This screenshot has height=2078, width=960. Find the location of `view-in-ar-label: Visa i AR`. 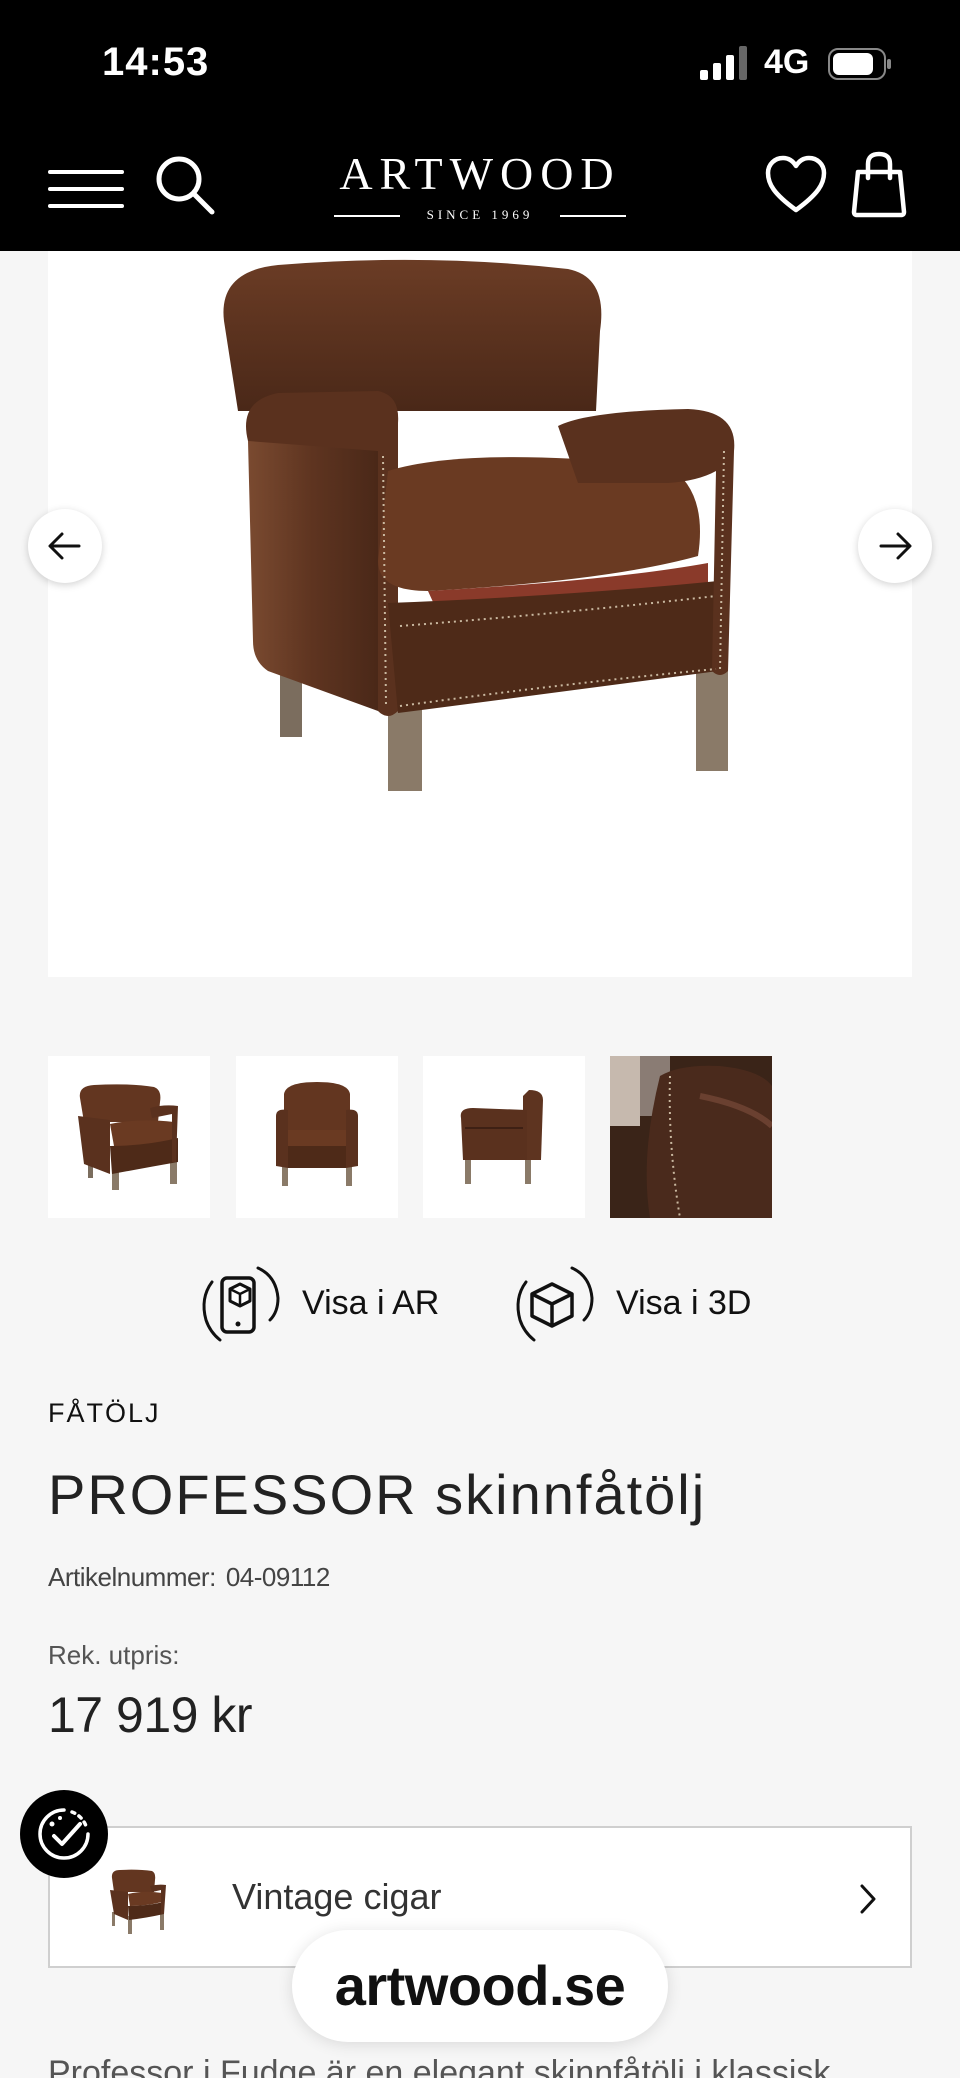

view-in-ar-label: Visa i AR is located at coordinates (371, 1303).